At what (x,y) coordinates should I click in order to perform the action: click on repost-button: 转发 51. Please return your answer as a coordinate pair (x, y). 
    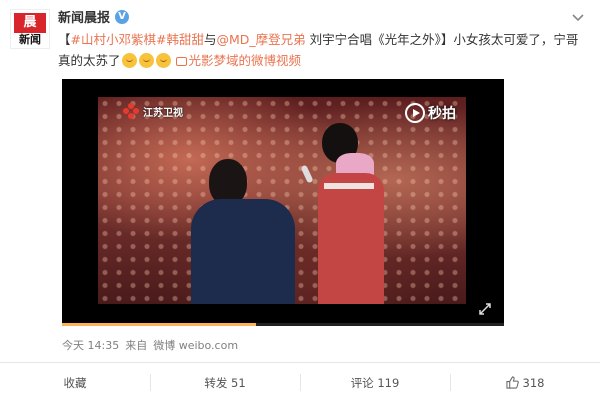
    Looking at the image, I should click on (225, 382).